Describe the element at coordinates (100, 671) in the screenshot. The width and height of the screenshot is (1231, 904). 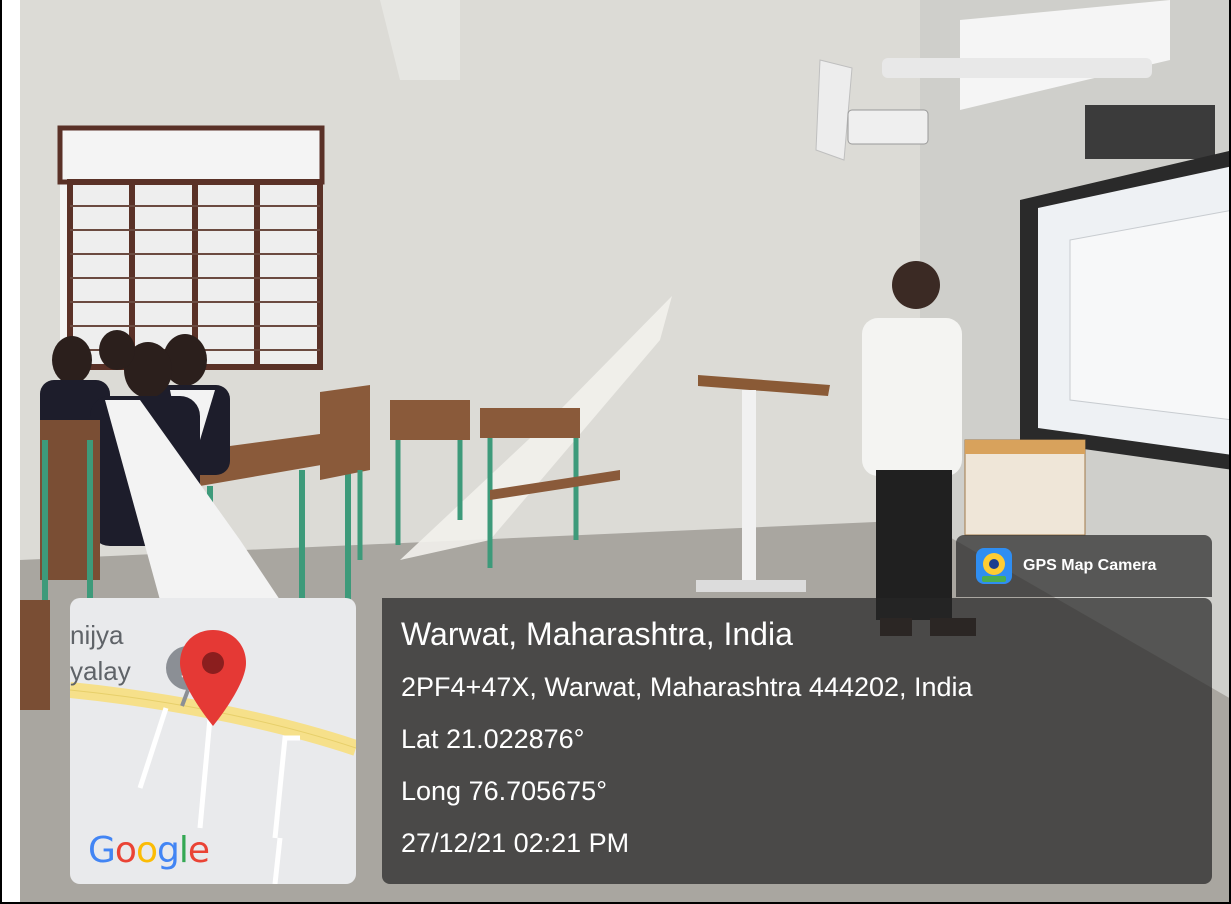
I see `map-place-label-2: yalay` at that location.